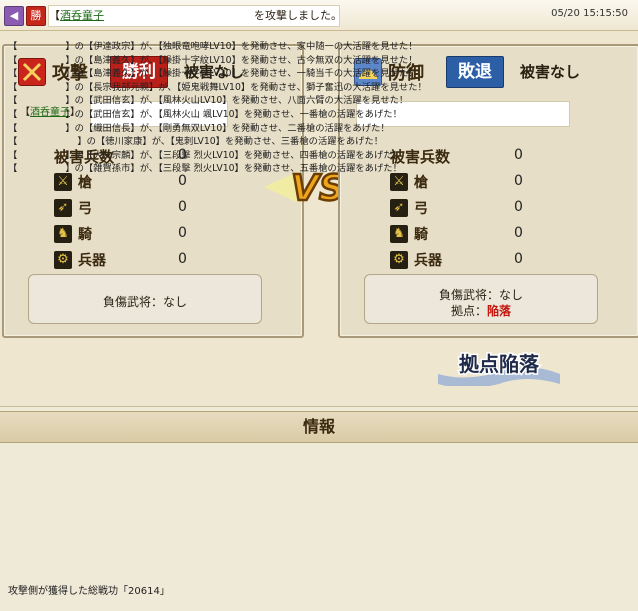 The image size is (638, 611). Describe the element at coordinates (82, 15) in the screenshot. I see `message-player-link: 酒呑童子` at that location.